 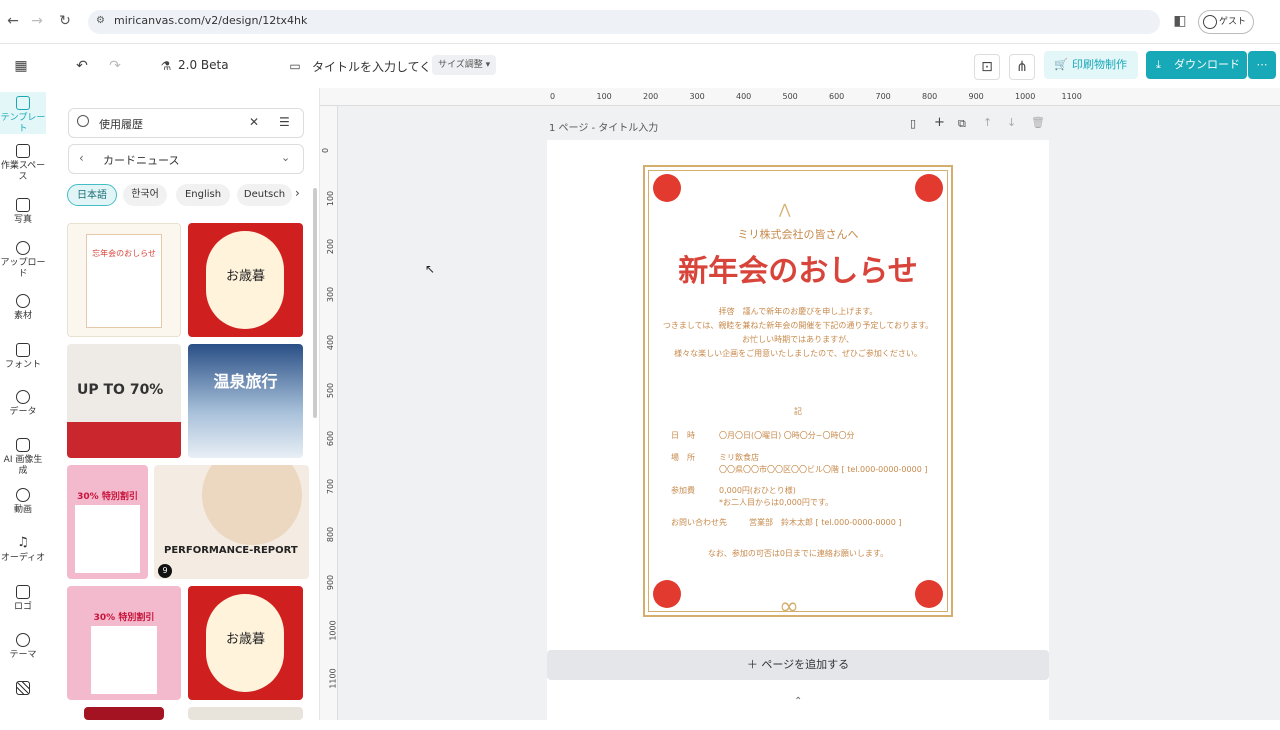 I want to click on flyer-ki: 記, so click(x=798, y=411).